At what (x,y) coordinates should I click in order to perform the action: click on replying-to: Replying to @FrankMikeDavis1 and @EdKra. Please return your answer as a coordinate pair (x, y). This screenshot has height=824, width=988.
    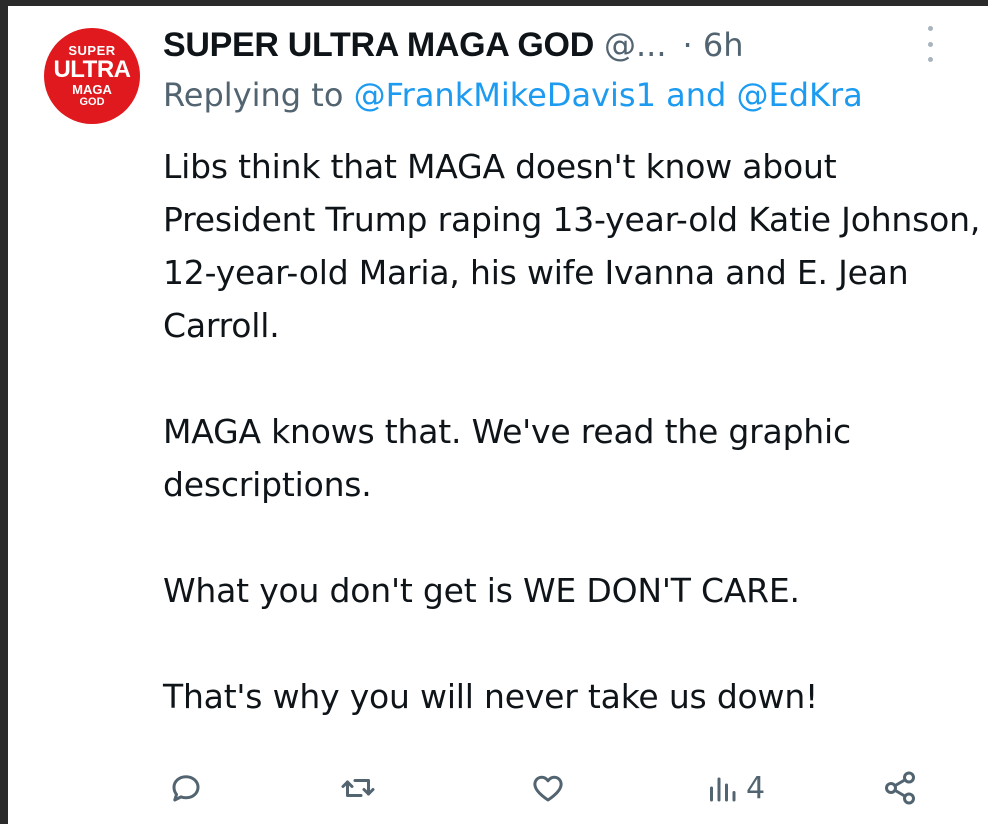
    Looking at the image, I should click on (575, 95).